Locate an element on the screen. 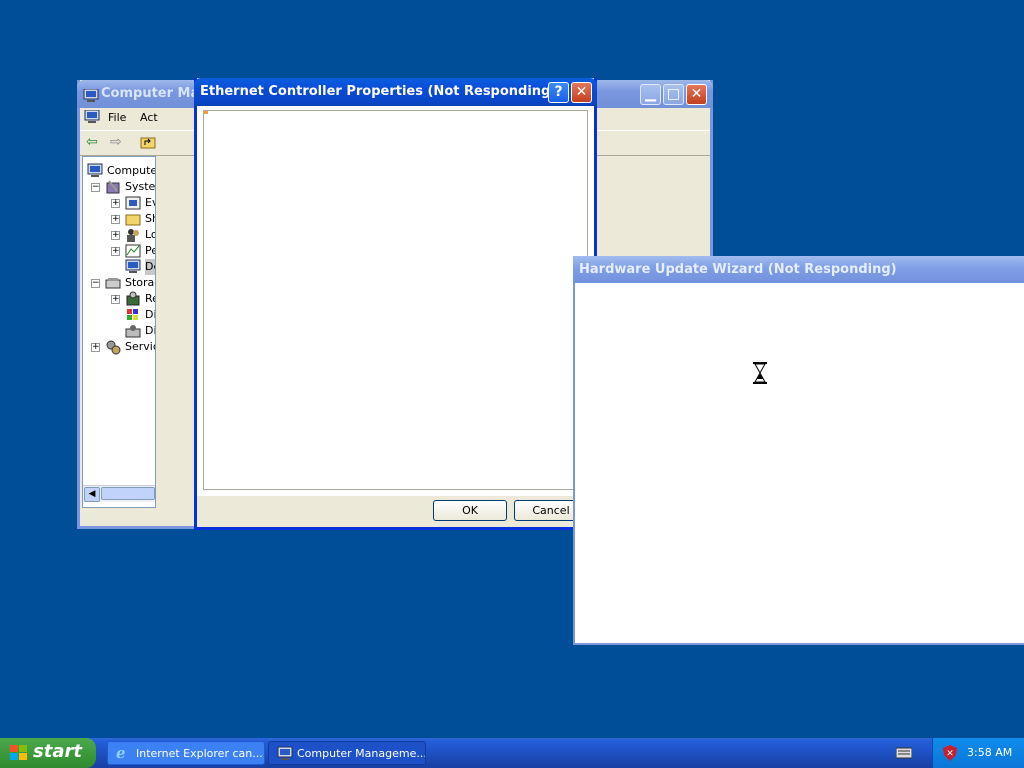  back-icon: ⇦ is located at coordinates (92, 142).